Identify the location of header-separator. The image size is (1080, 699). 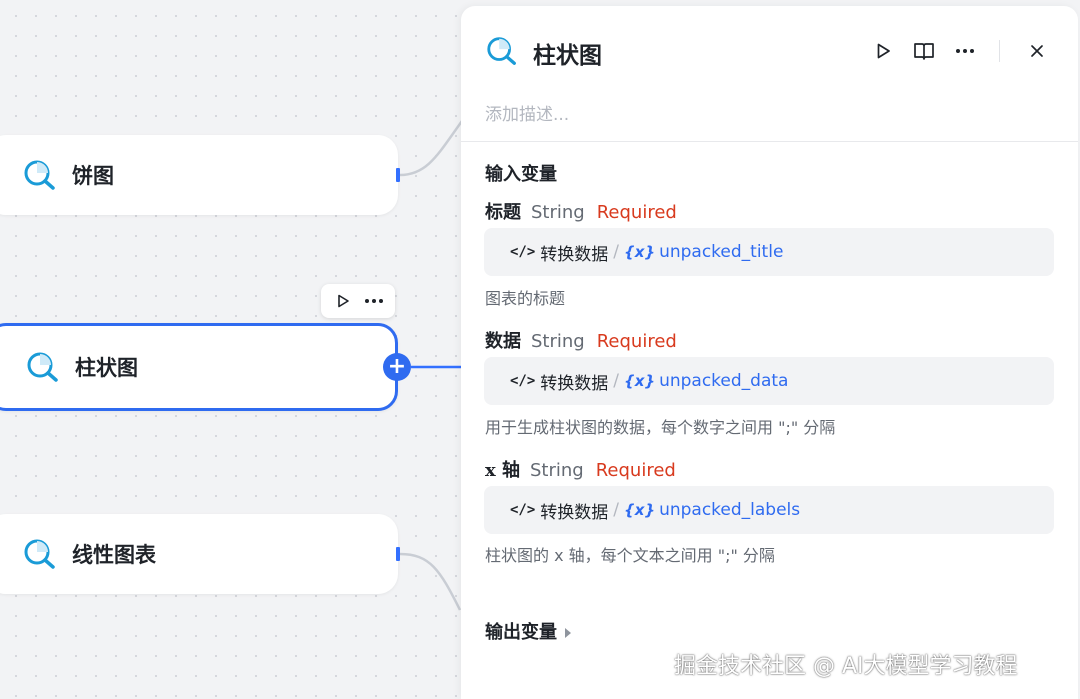
(999, 51).